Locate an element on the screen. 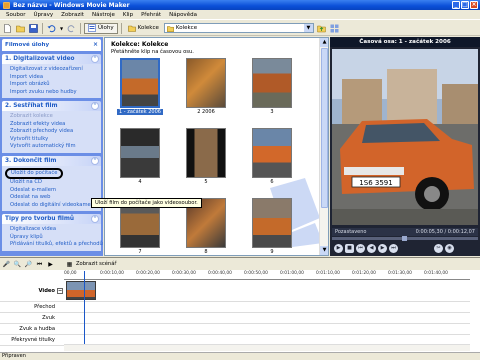 The height and width of the screenshot is (360, 480). task-link: Vytvořit automatický film is located at coordinates (54, 147).